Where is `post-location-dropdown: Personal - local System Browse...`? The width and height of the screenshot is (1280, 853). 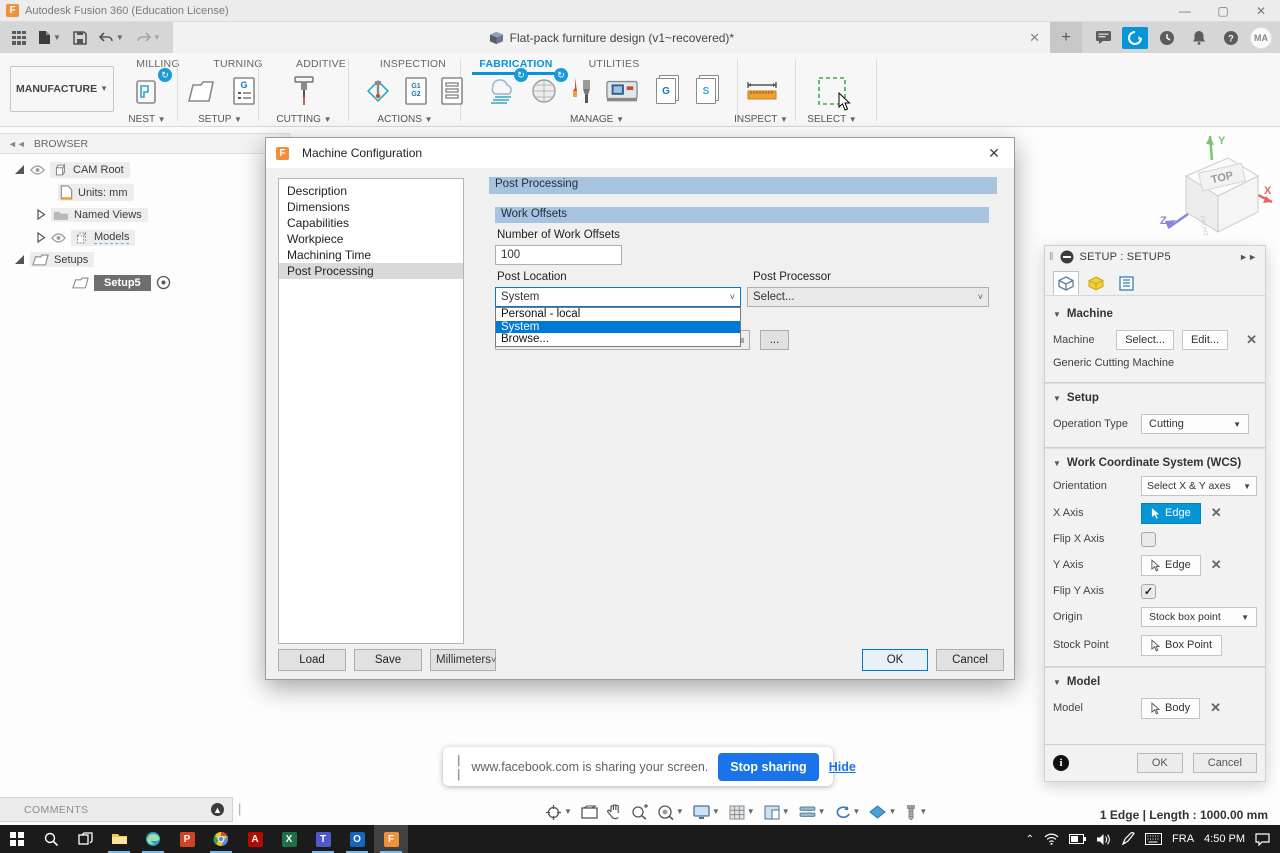
post-location-dropdown: Personal - local System Browse... is located at coordinates (618, 327).